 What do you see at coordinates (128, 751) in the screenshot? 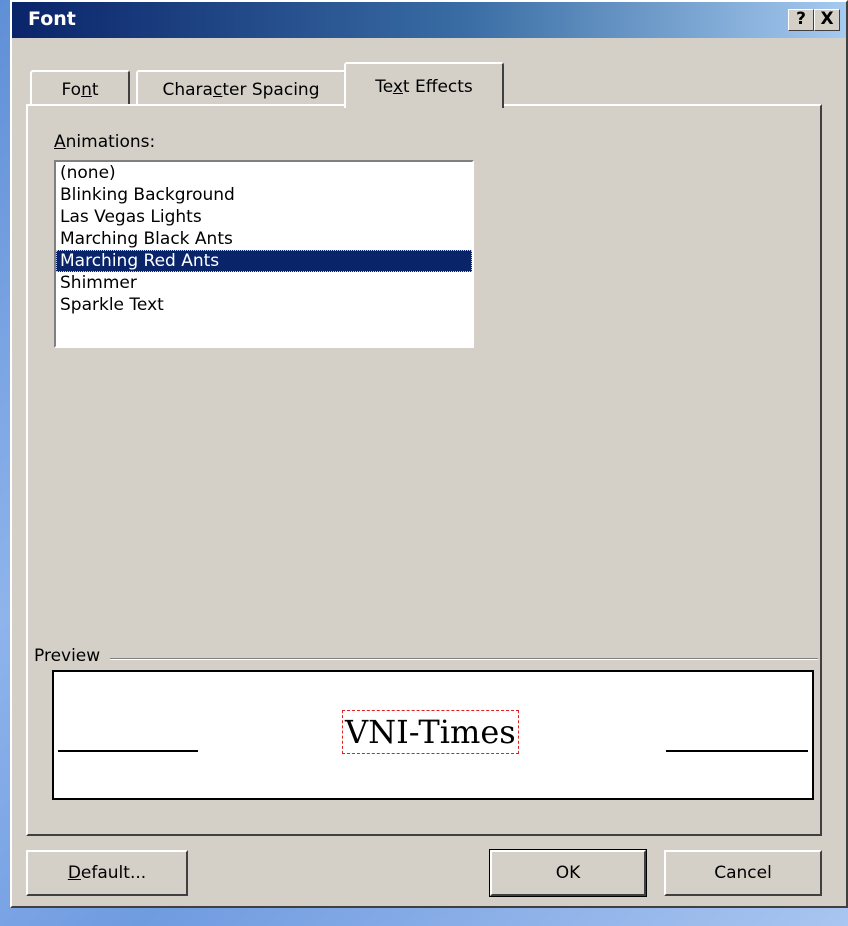
I see `preview-baseline-left` at bounding box center [128, 751].